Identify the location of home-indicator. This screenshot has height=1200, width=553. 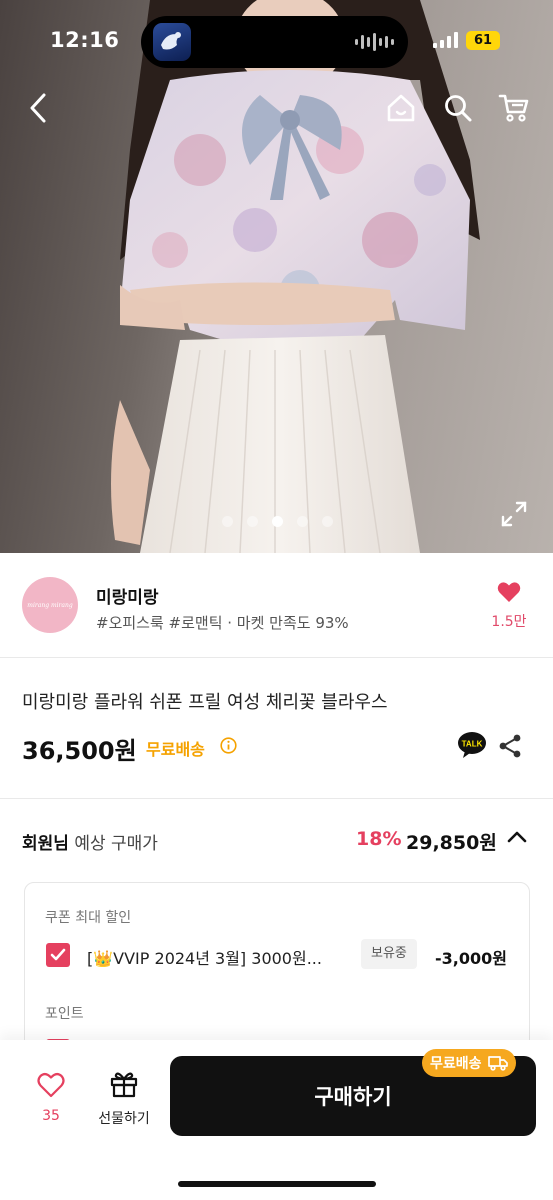
(277, 1184).